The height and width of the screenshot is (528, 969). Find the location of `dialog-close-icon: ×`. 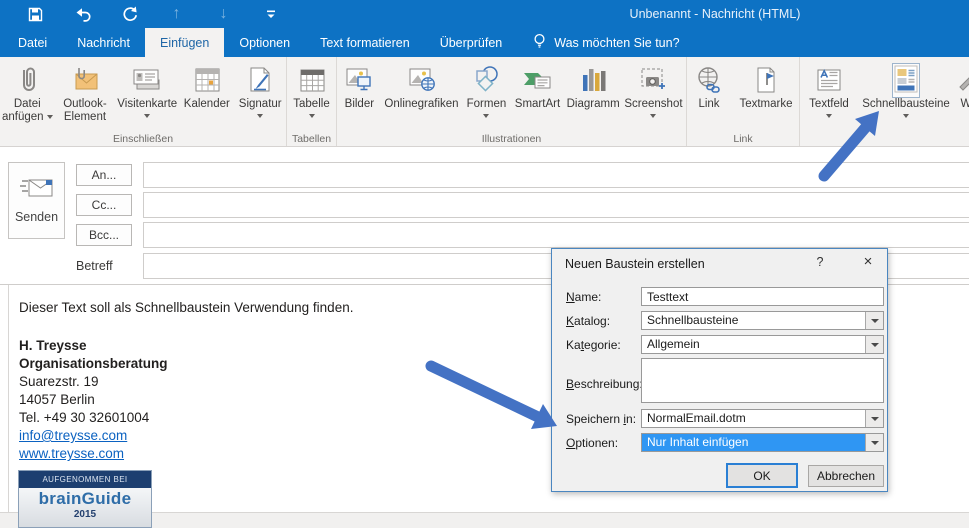

dialog-close-icon: × is located at coordinates (868, 262).